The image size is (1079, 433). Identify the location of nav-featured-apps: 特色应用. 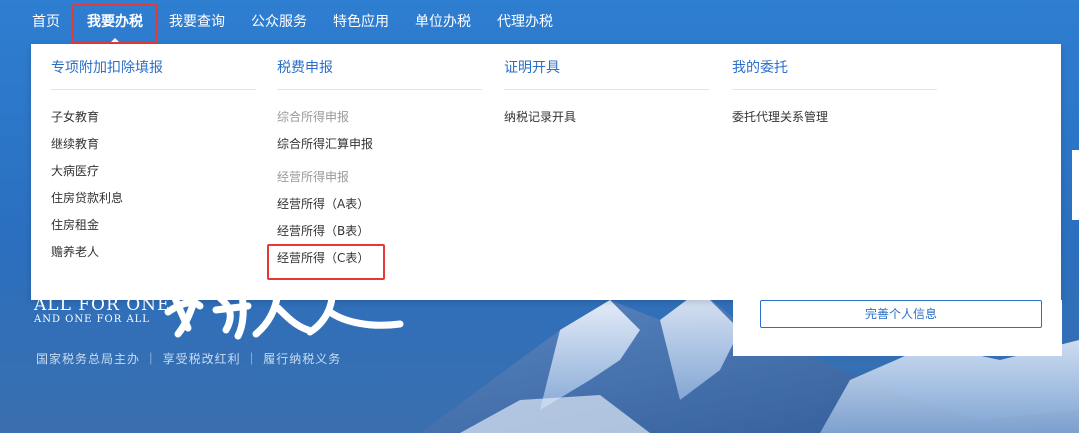
(361, 22).